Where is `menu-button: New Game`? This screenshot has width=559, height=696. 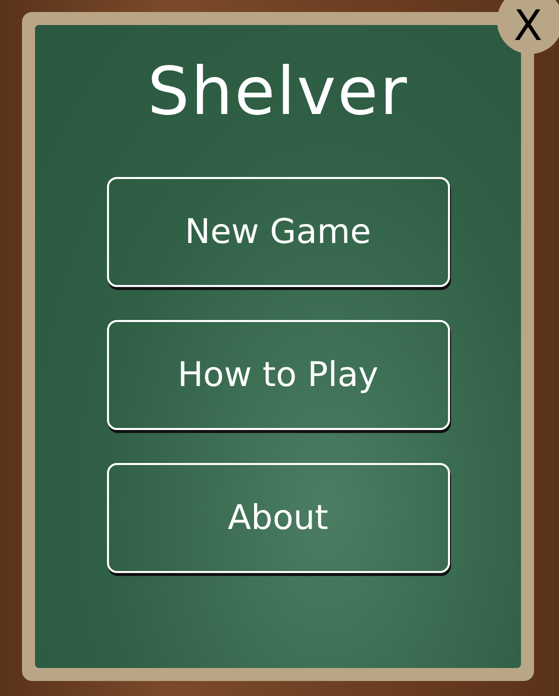 menu-button: New Game is located at coordinates (278, 232).